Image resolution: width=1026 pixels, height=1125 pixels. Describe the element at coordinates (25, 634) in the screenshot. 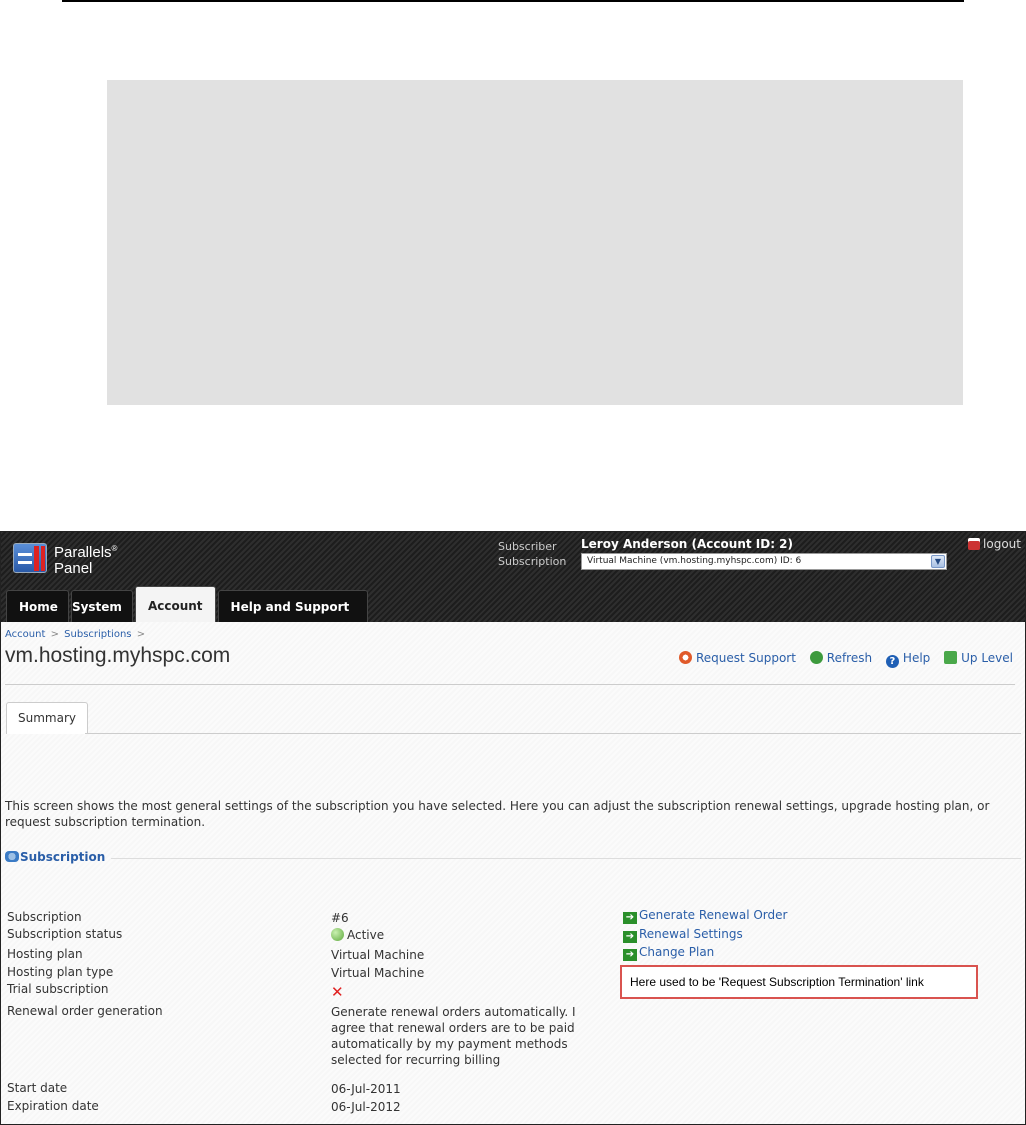

I see `breadcrumb-item-account: Account` at that location.